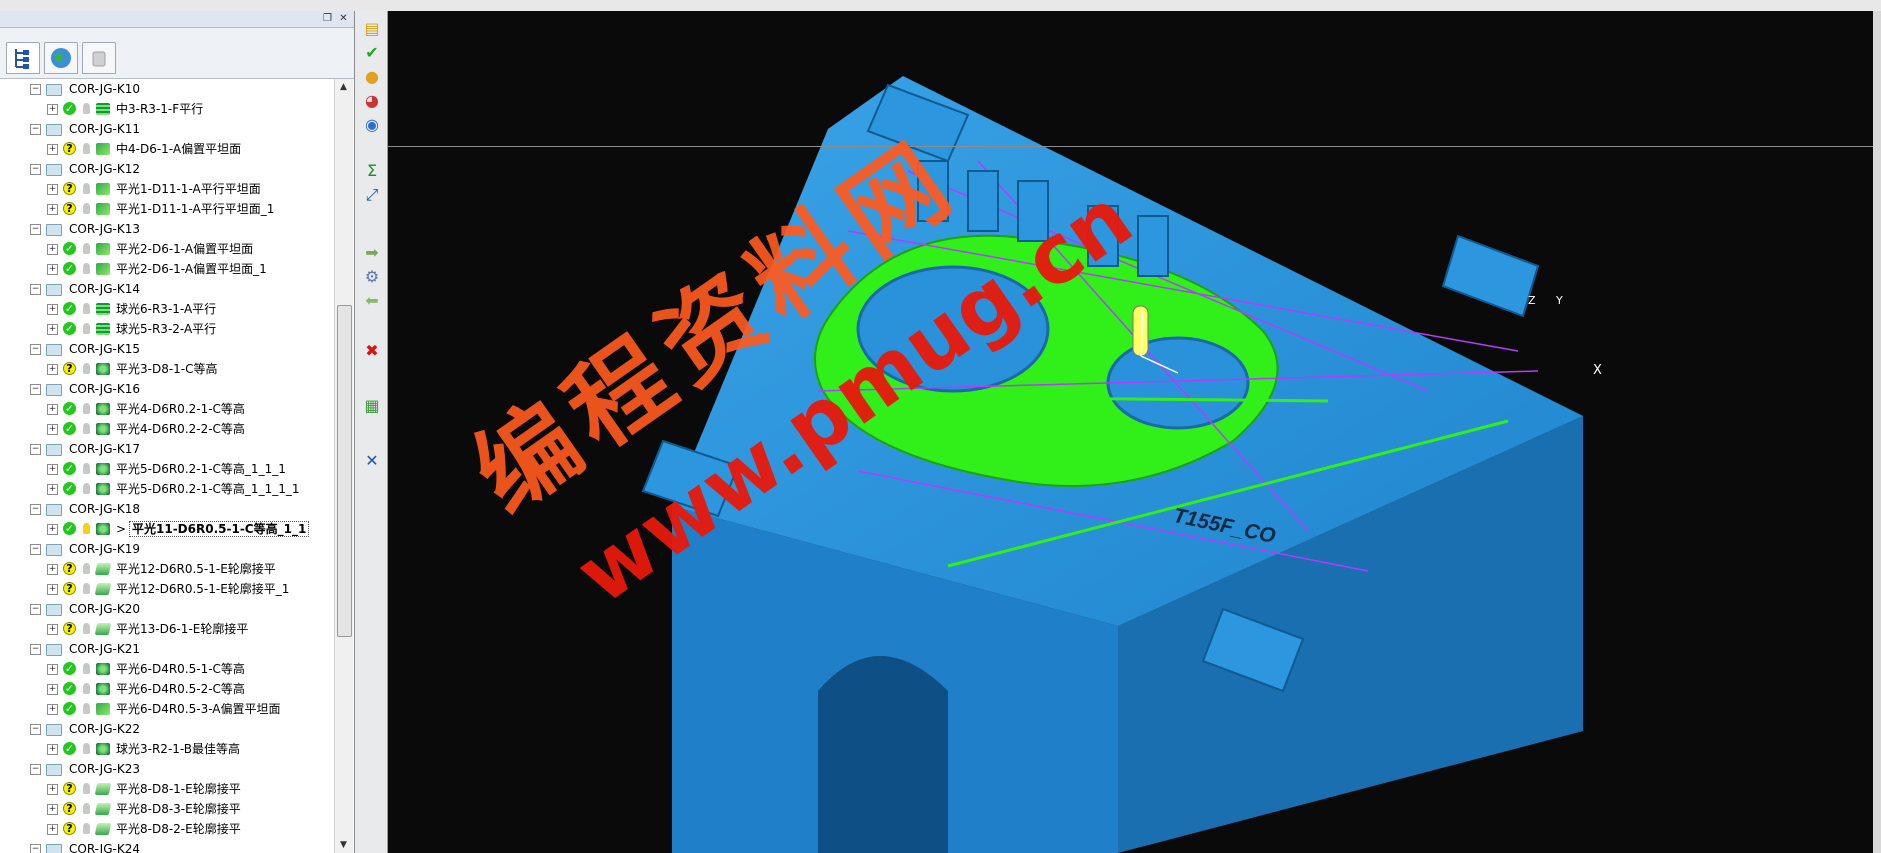  Describe the element at coordinates (166, 209) in the screenshot. I see `toolpath-row: +? 平光1-D11-1-A平行平坦面_1` at that location.